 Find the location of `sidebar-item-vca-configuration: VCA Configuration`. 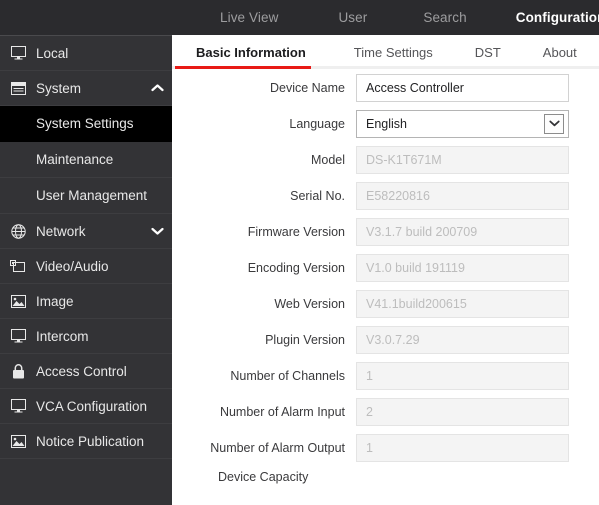

sidebar-item-vca-configuration: VCA Configuration is located at coordinates (86, 406).